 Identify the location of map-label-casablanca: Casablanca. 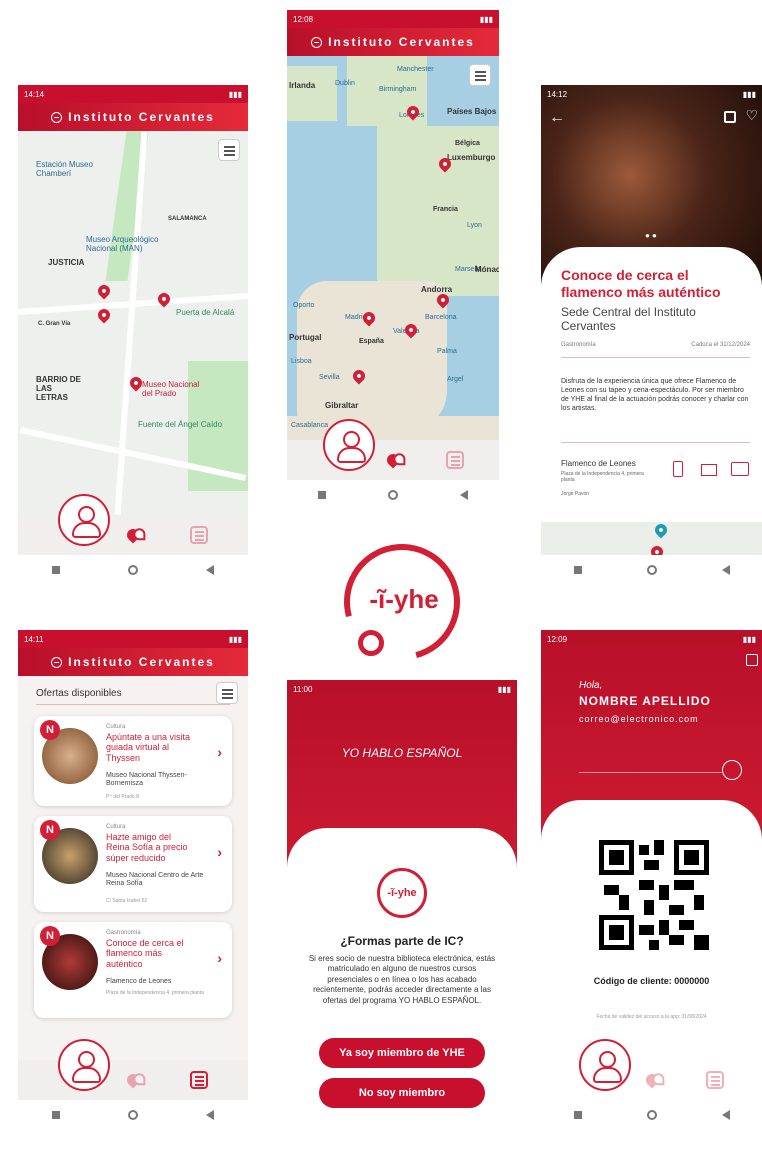
(309, 425).